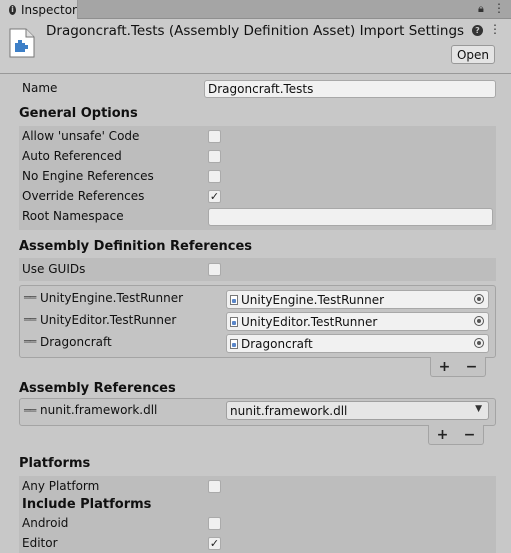 The height and width of the screenshot is (553, 511). What do you see at coordinates (214, 523) in the screenshot?
I see `android-checkbox` at bounding box center [214, 523].